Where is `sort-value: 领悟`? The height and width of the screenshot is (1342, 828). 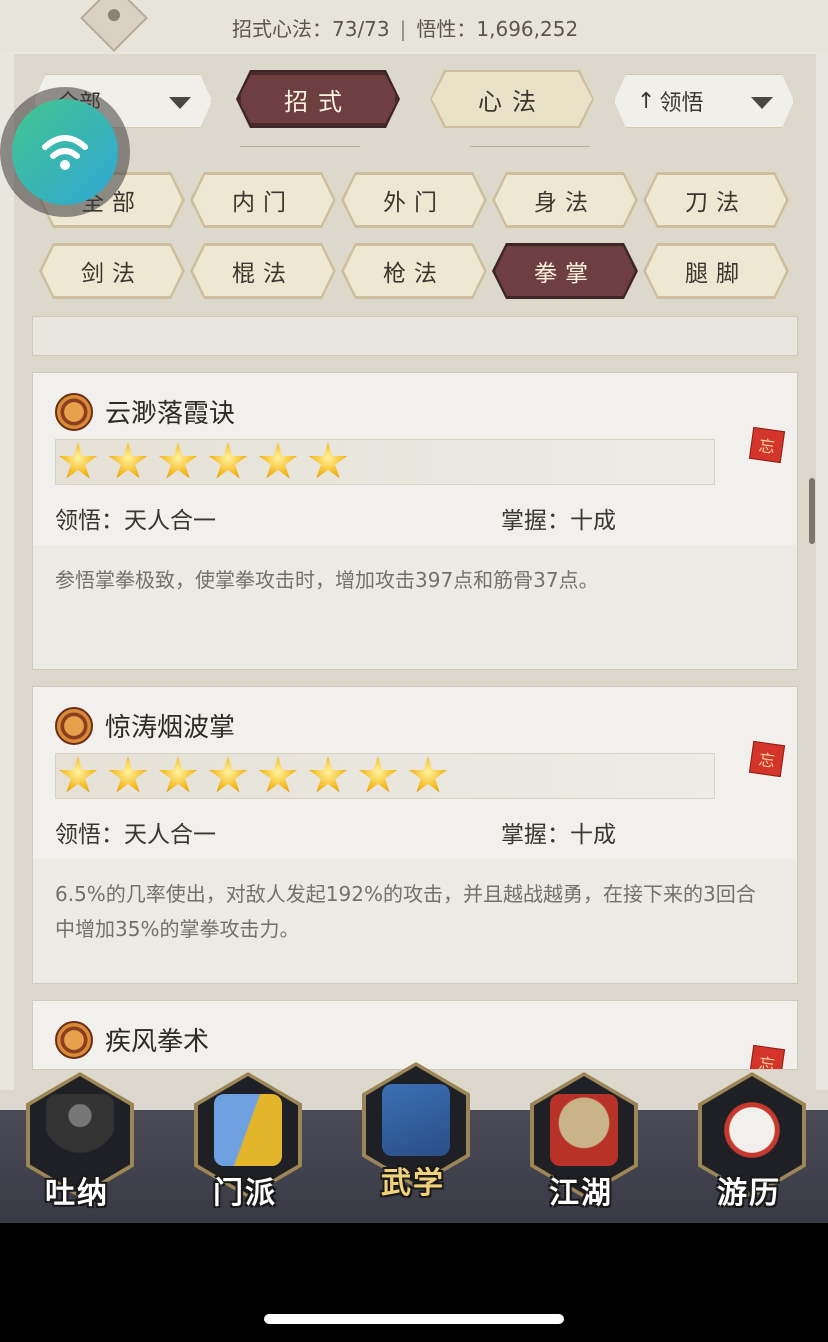
sort-value: 领悟 is located at coordinates (681, 103).